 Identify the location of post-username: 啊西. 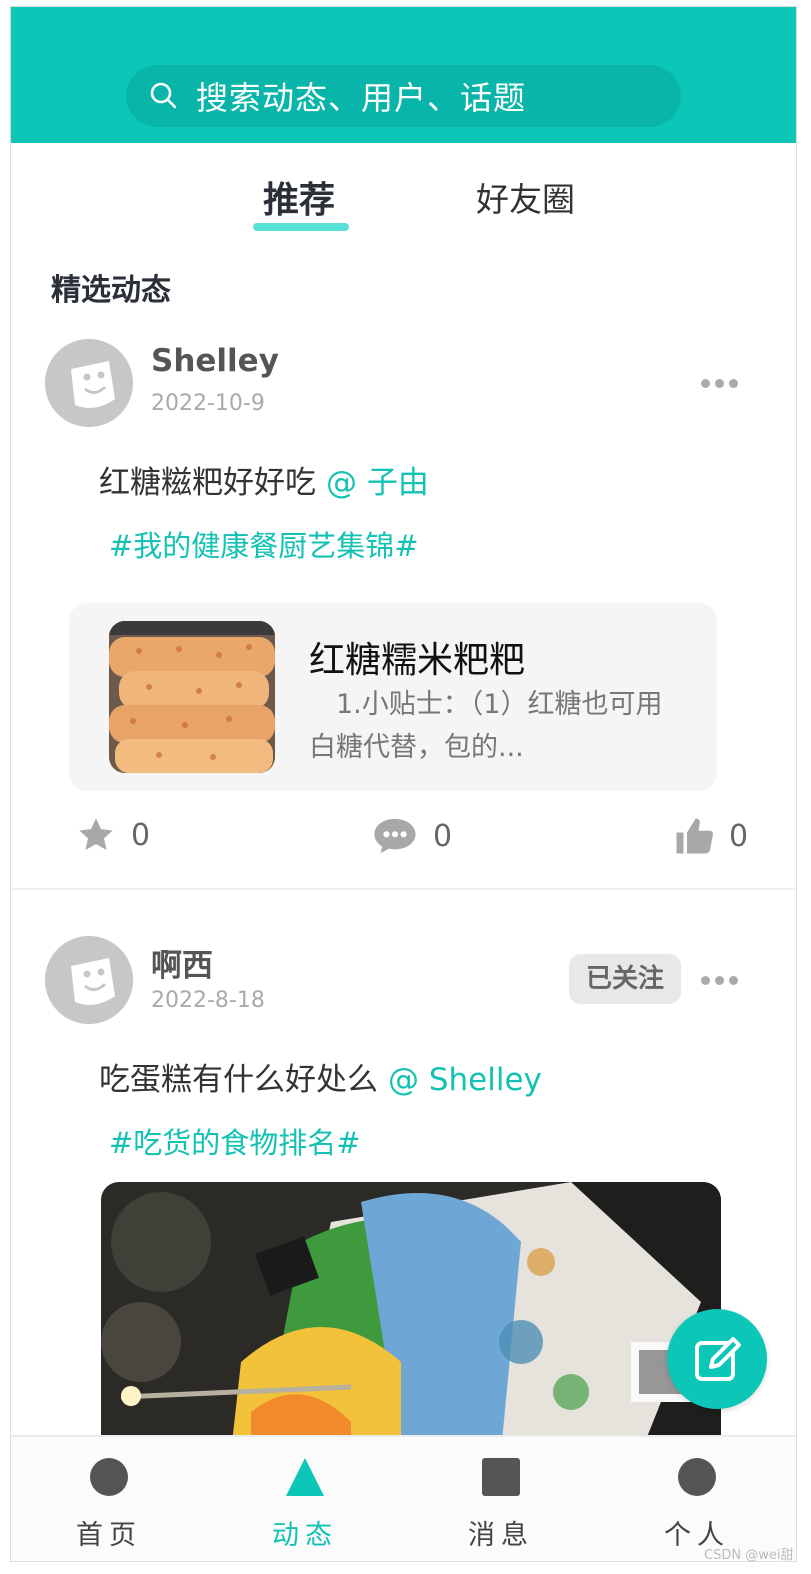
(182, 962).